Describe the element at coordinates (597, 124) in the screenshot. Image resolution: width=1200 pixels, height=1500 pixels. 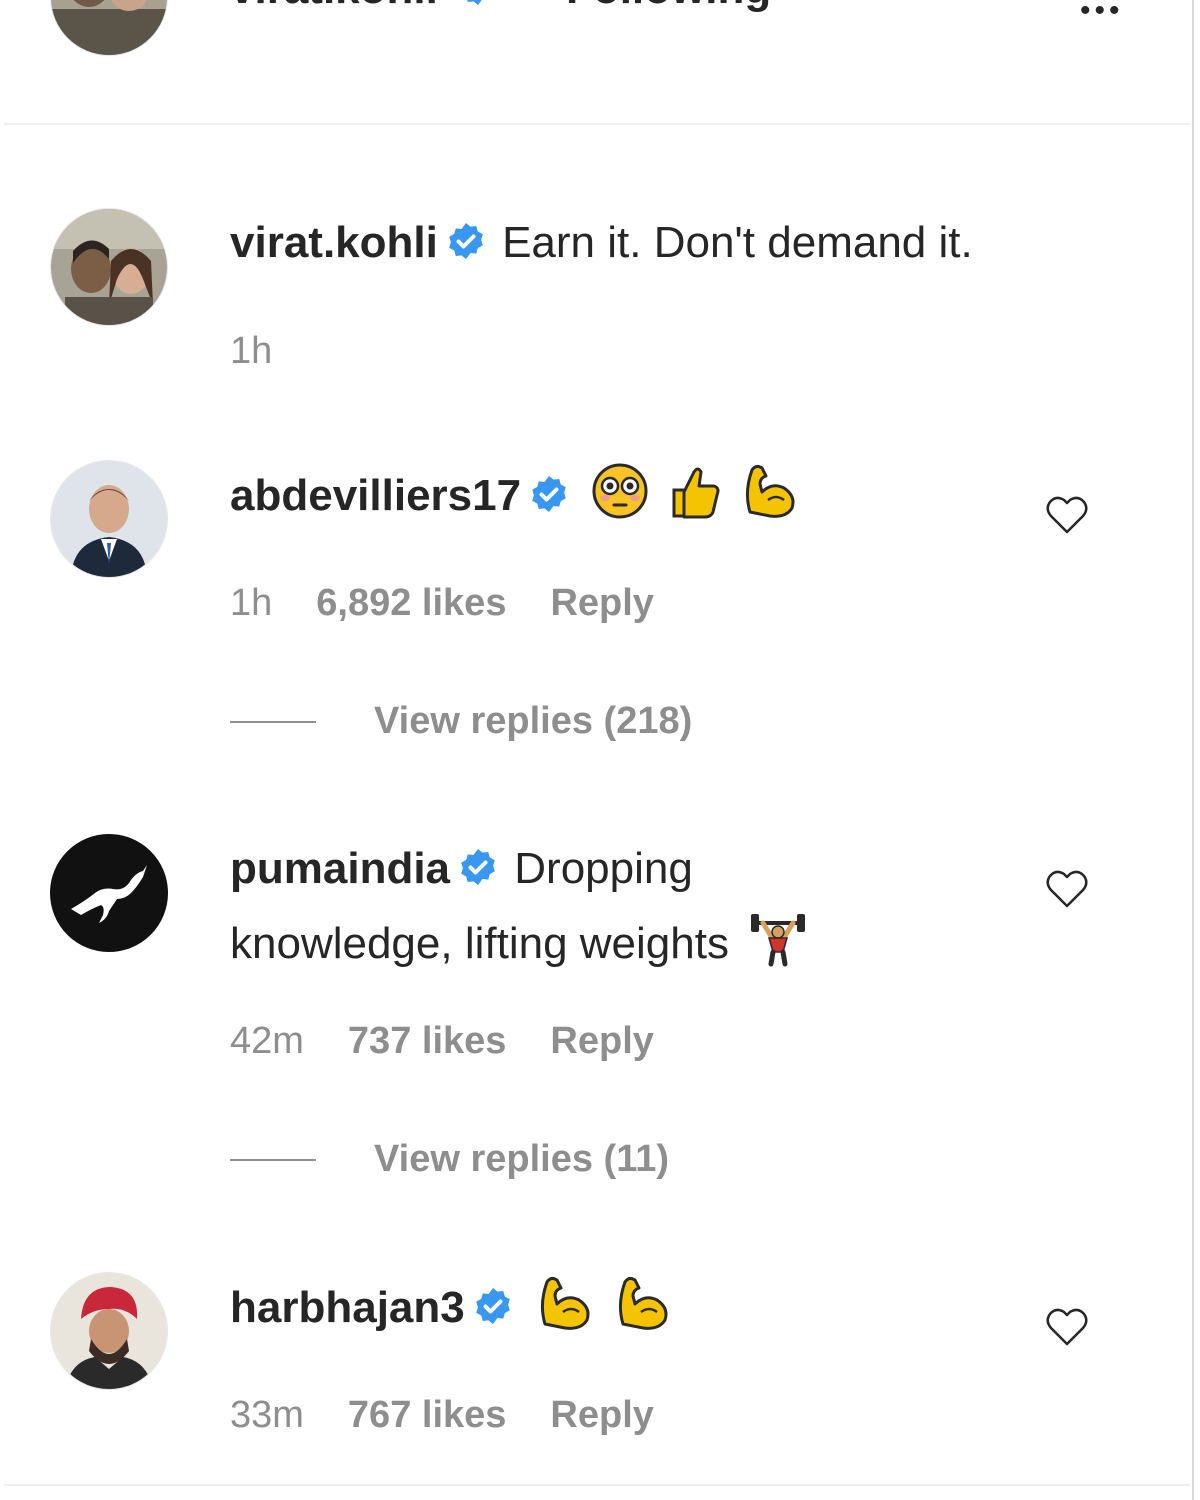
I see `header-divider` at that location.